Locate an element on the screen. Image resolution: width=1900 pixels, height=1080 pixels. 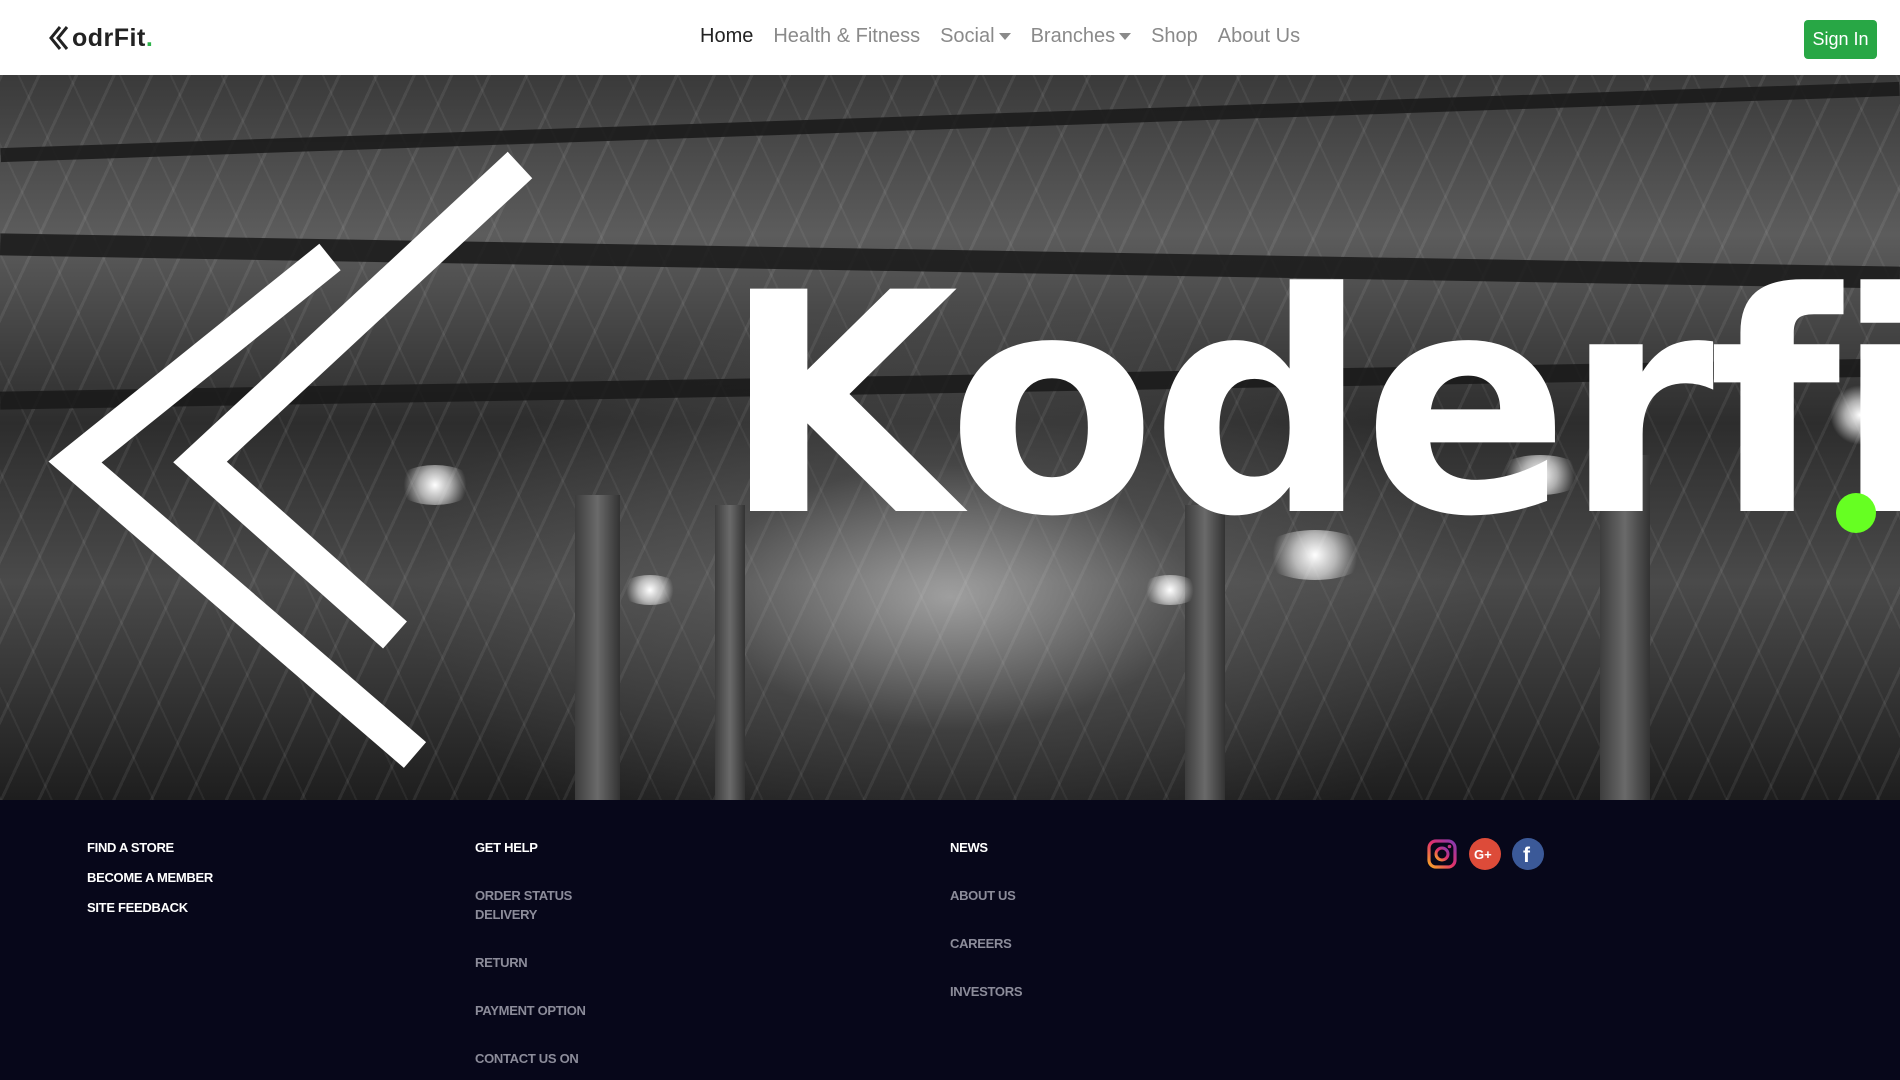
footer-link-about-us: ABOUT US is located at coordinates (986, 895).